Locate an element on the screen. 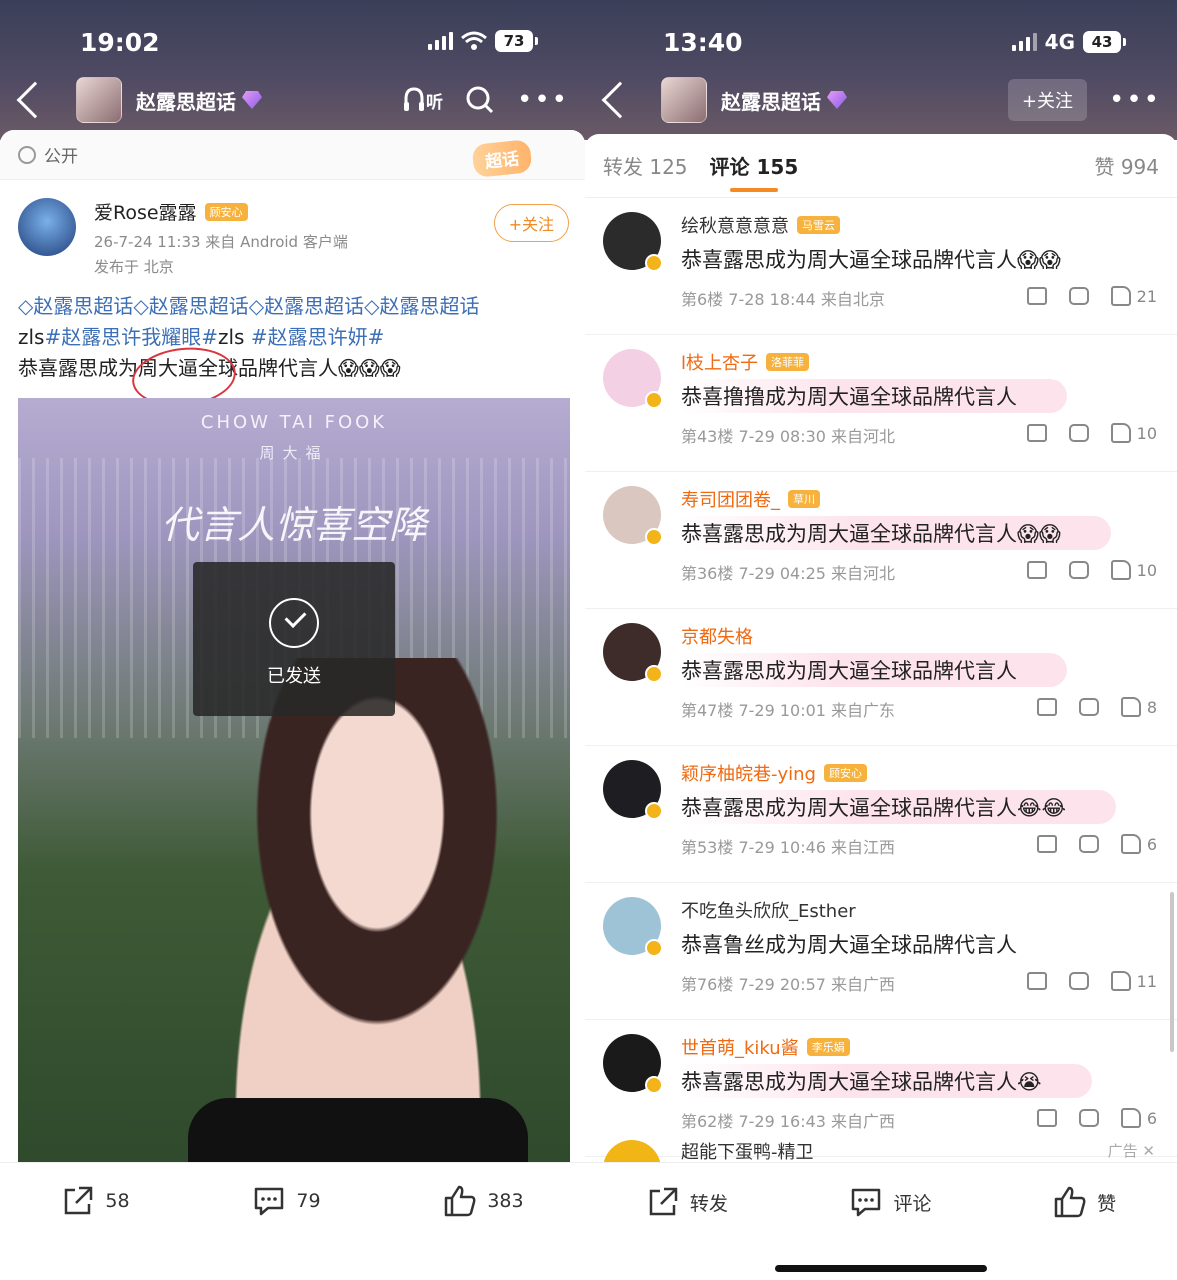 Image resolution: width=1177 pixels, height=1280 pixels. like-button: 赞 is located at coordinates (1084, 1202).